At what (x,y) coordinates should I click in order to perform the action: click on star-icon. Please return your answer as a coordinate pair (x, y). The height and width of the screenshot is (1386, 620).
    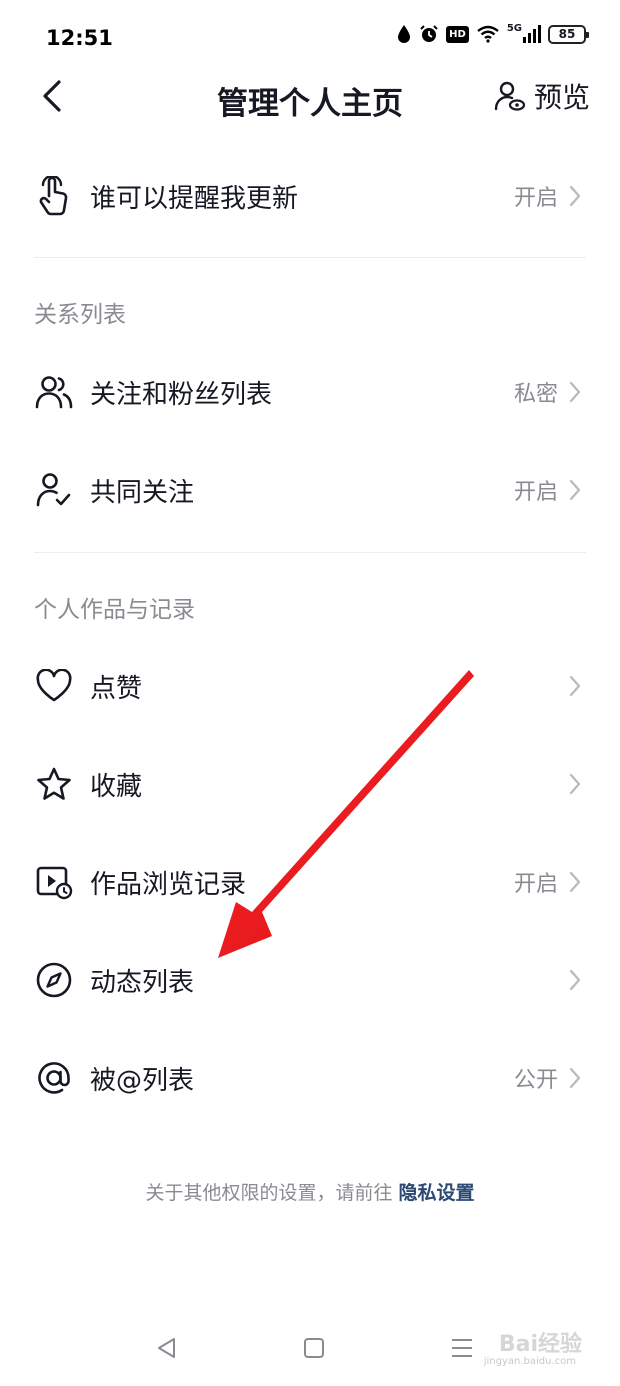
    Looking at the image, I should click on (54, 784).